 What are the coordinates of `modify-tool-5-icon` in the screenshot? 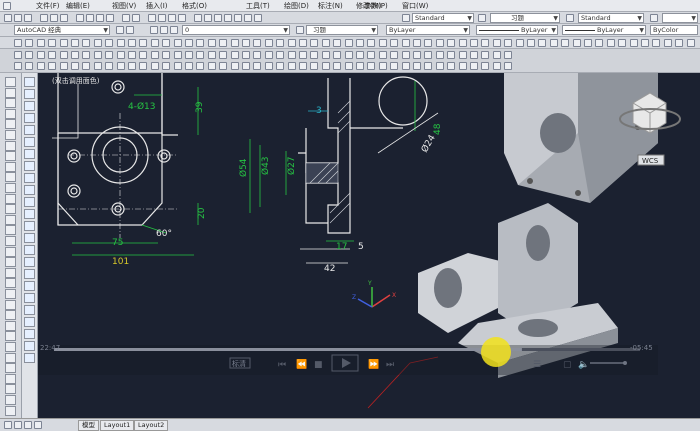 It's located at (29, 130).